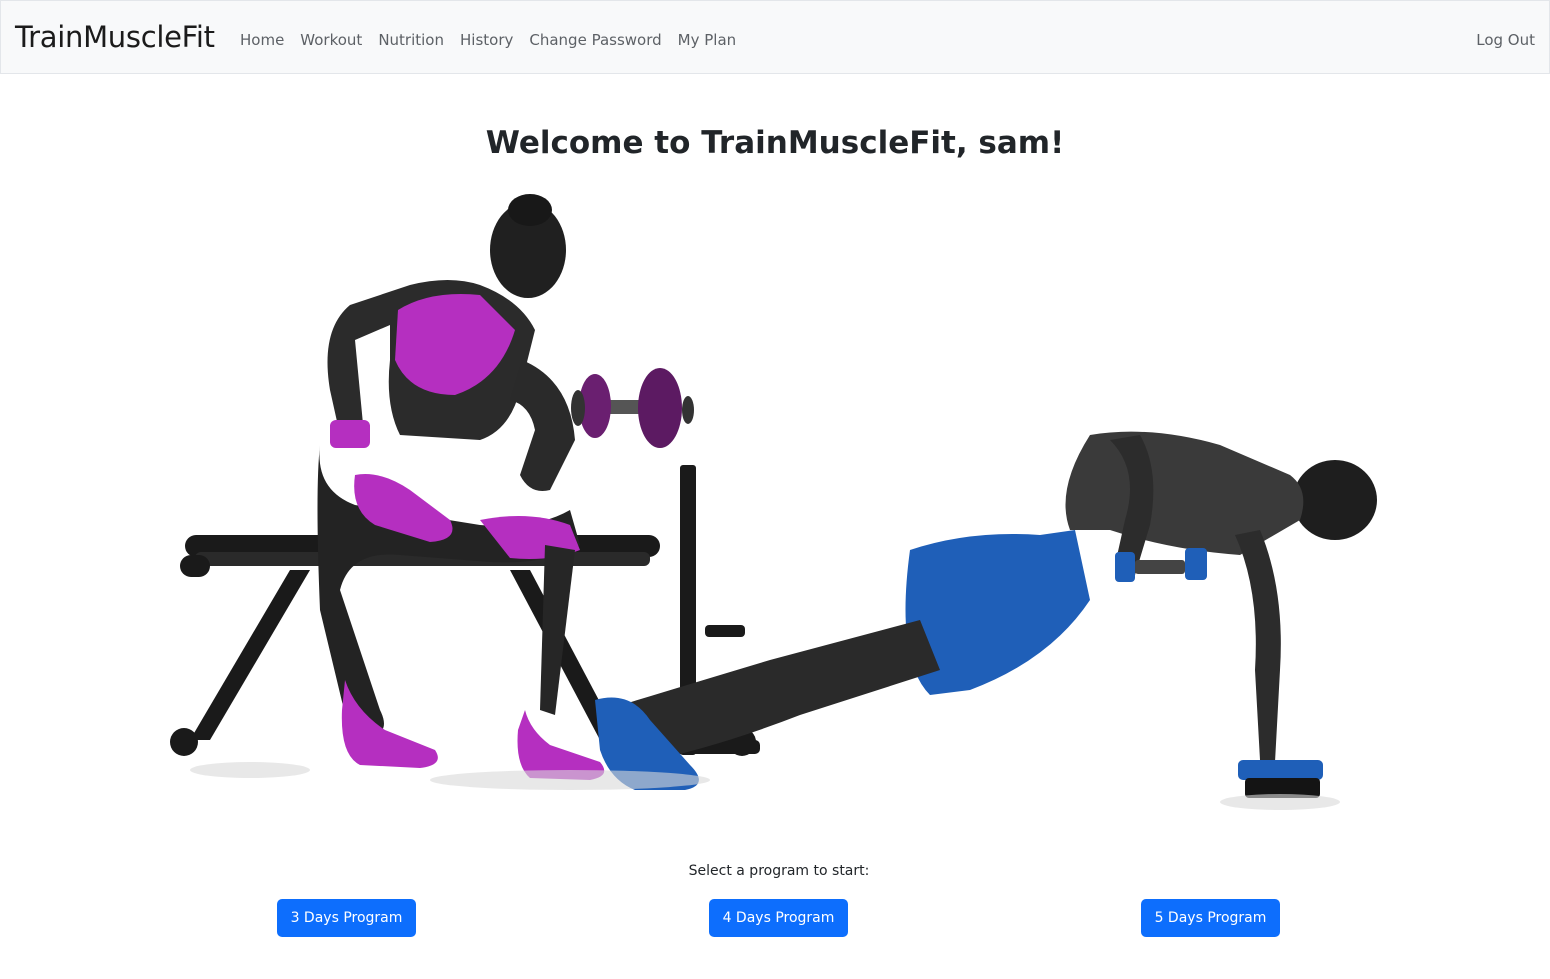 The image size is (1550, 979). I want to click on welcome-title: Welcome to TrainMuscleFit, sam!, so click(775, 143).